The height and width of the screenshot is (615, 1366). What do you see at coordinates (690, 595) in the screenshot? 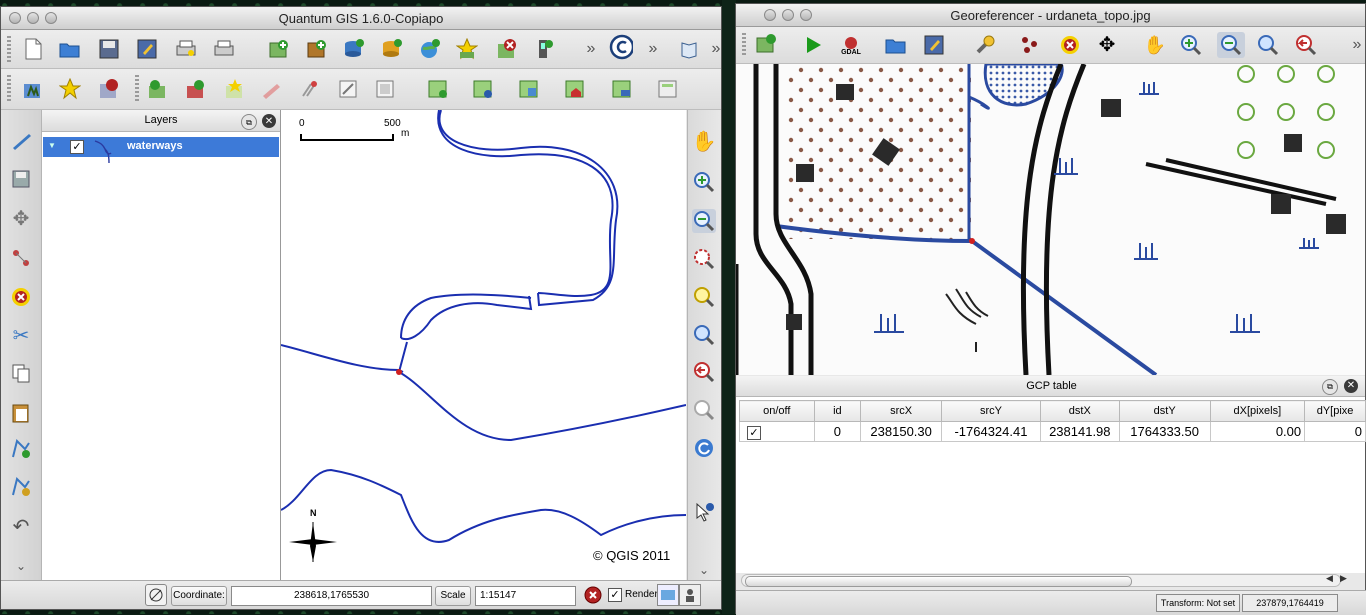
I see `messages-icon` at bounding box center [690, 595].